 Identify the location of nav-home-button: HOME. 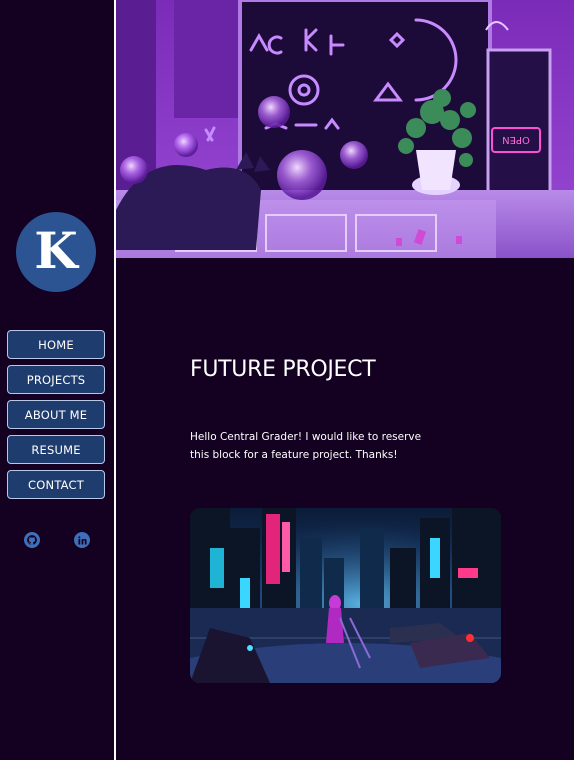
(56, 344).